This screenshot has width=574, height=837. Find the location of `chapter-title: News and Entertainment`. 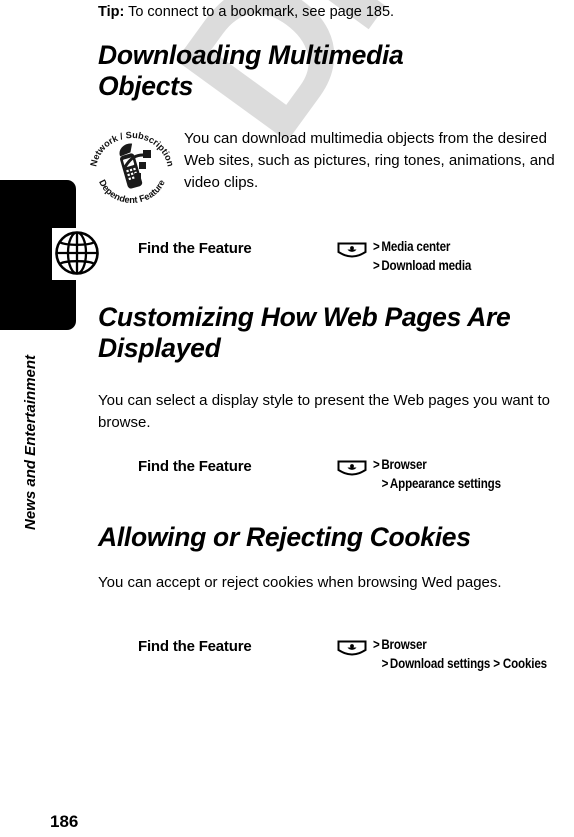

chapter-title: News and Entertainment is located at coordinates (38, 430).